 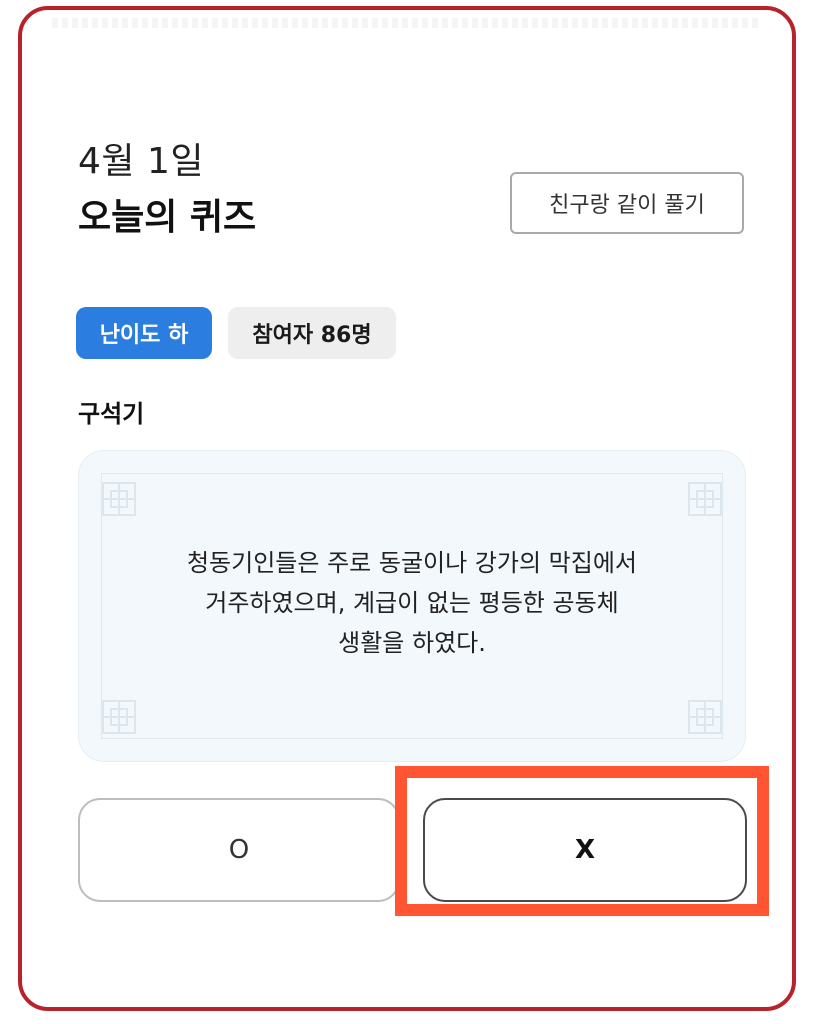 What do you see at coordinates (412, 643) in the screenshot?
I see `question-line: 생활을 하였다.` at bounding box center [412, 643].